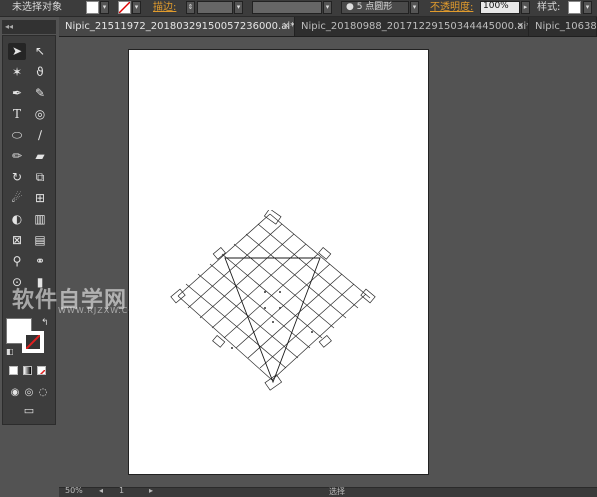  What do you see at coordinates (17, 198) in the screenshot?
I see `warp-tool-icon: ☄` at bounding box center [17, 198].